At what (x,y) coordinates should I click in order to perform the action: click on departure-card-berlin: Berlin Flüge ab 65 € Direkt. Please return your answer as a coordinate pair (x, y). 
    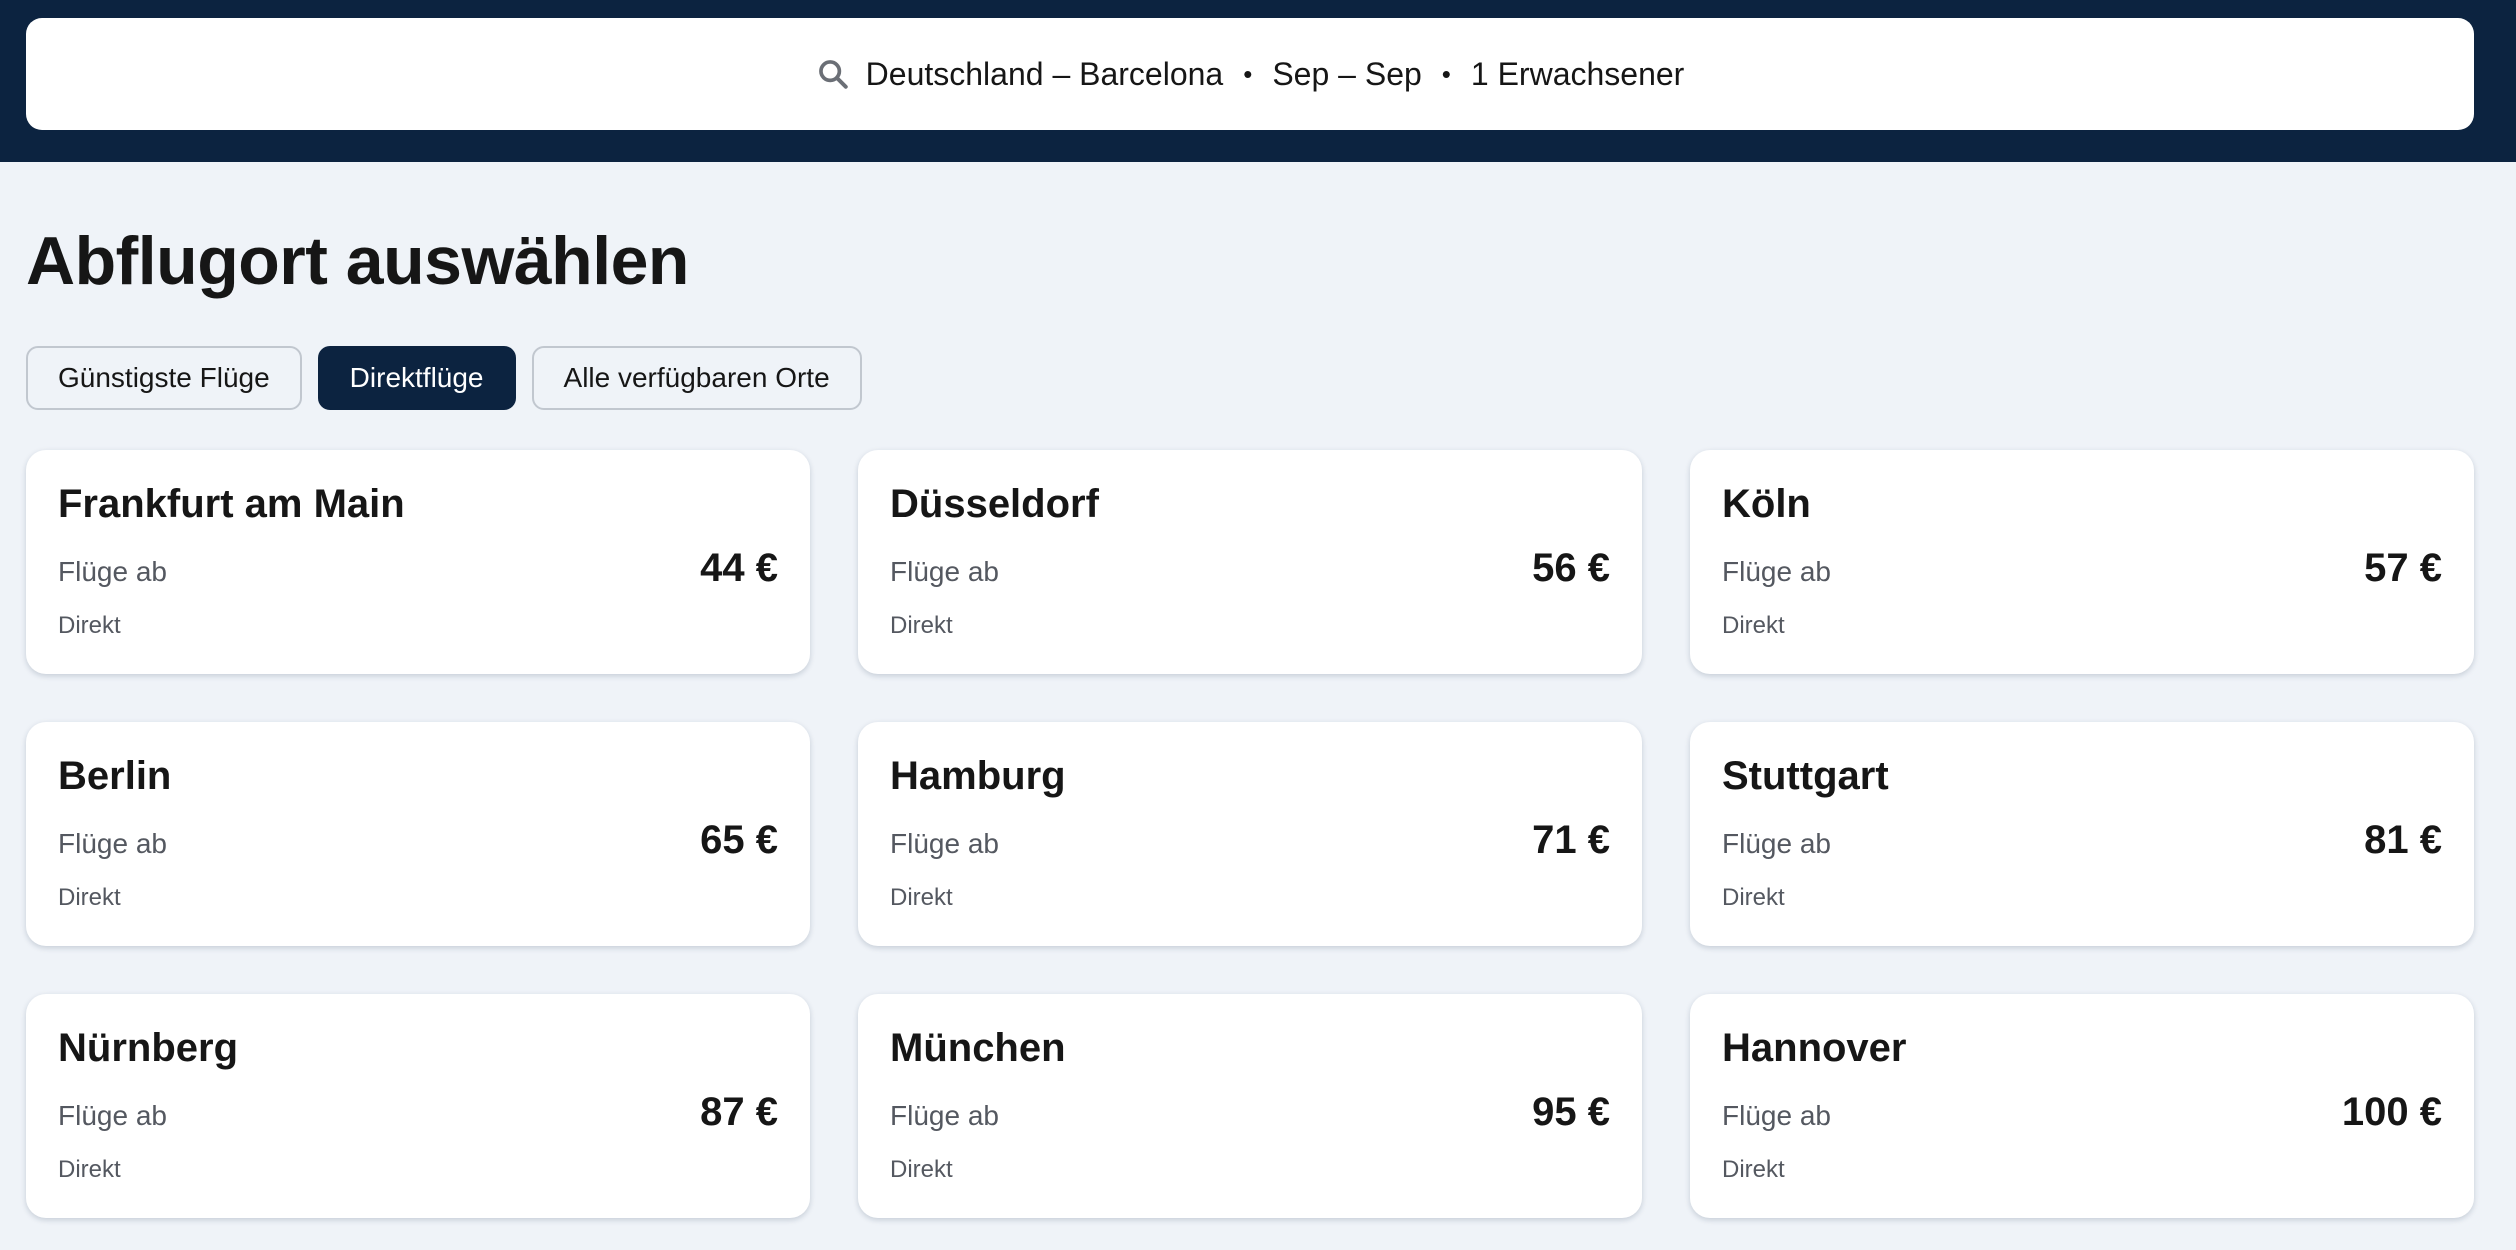
    Looking at the image, I should click on (418, 834).